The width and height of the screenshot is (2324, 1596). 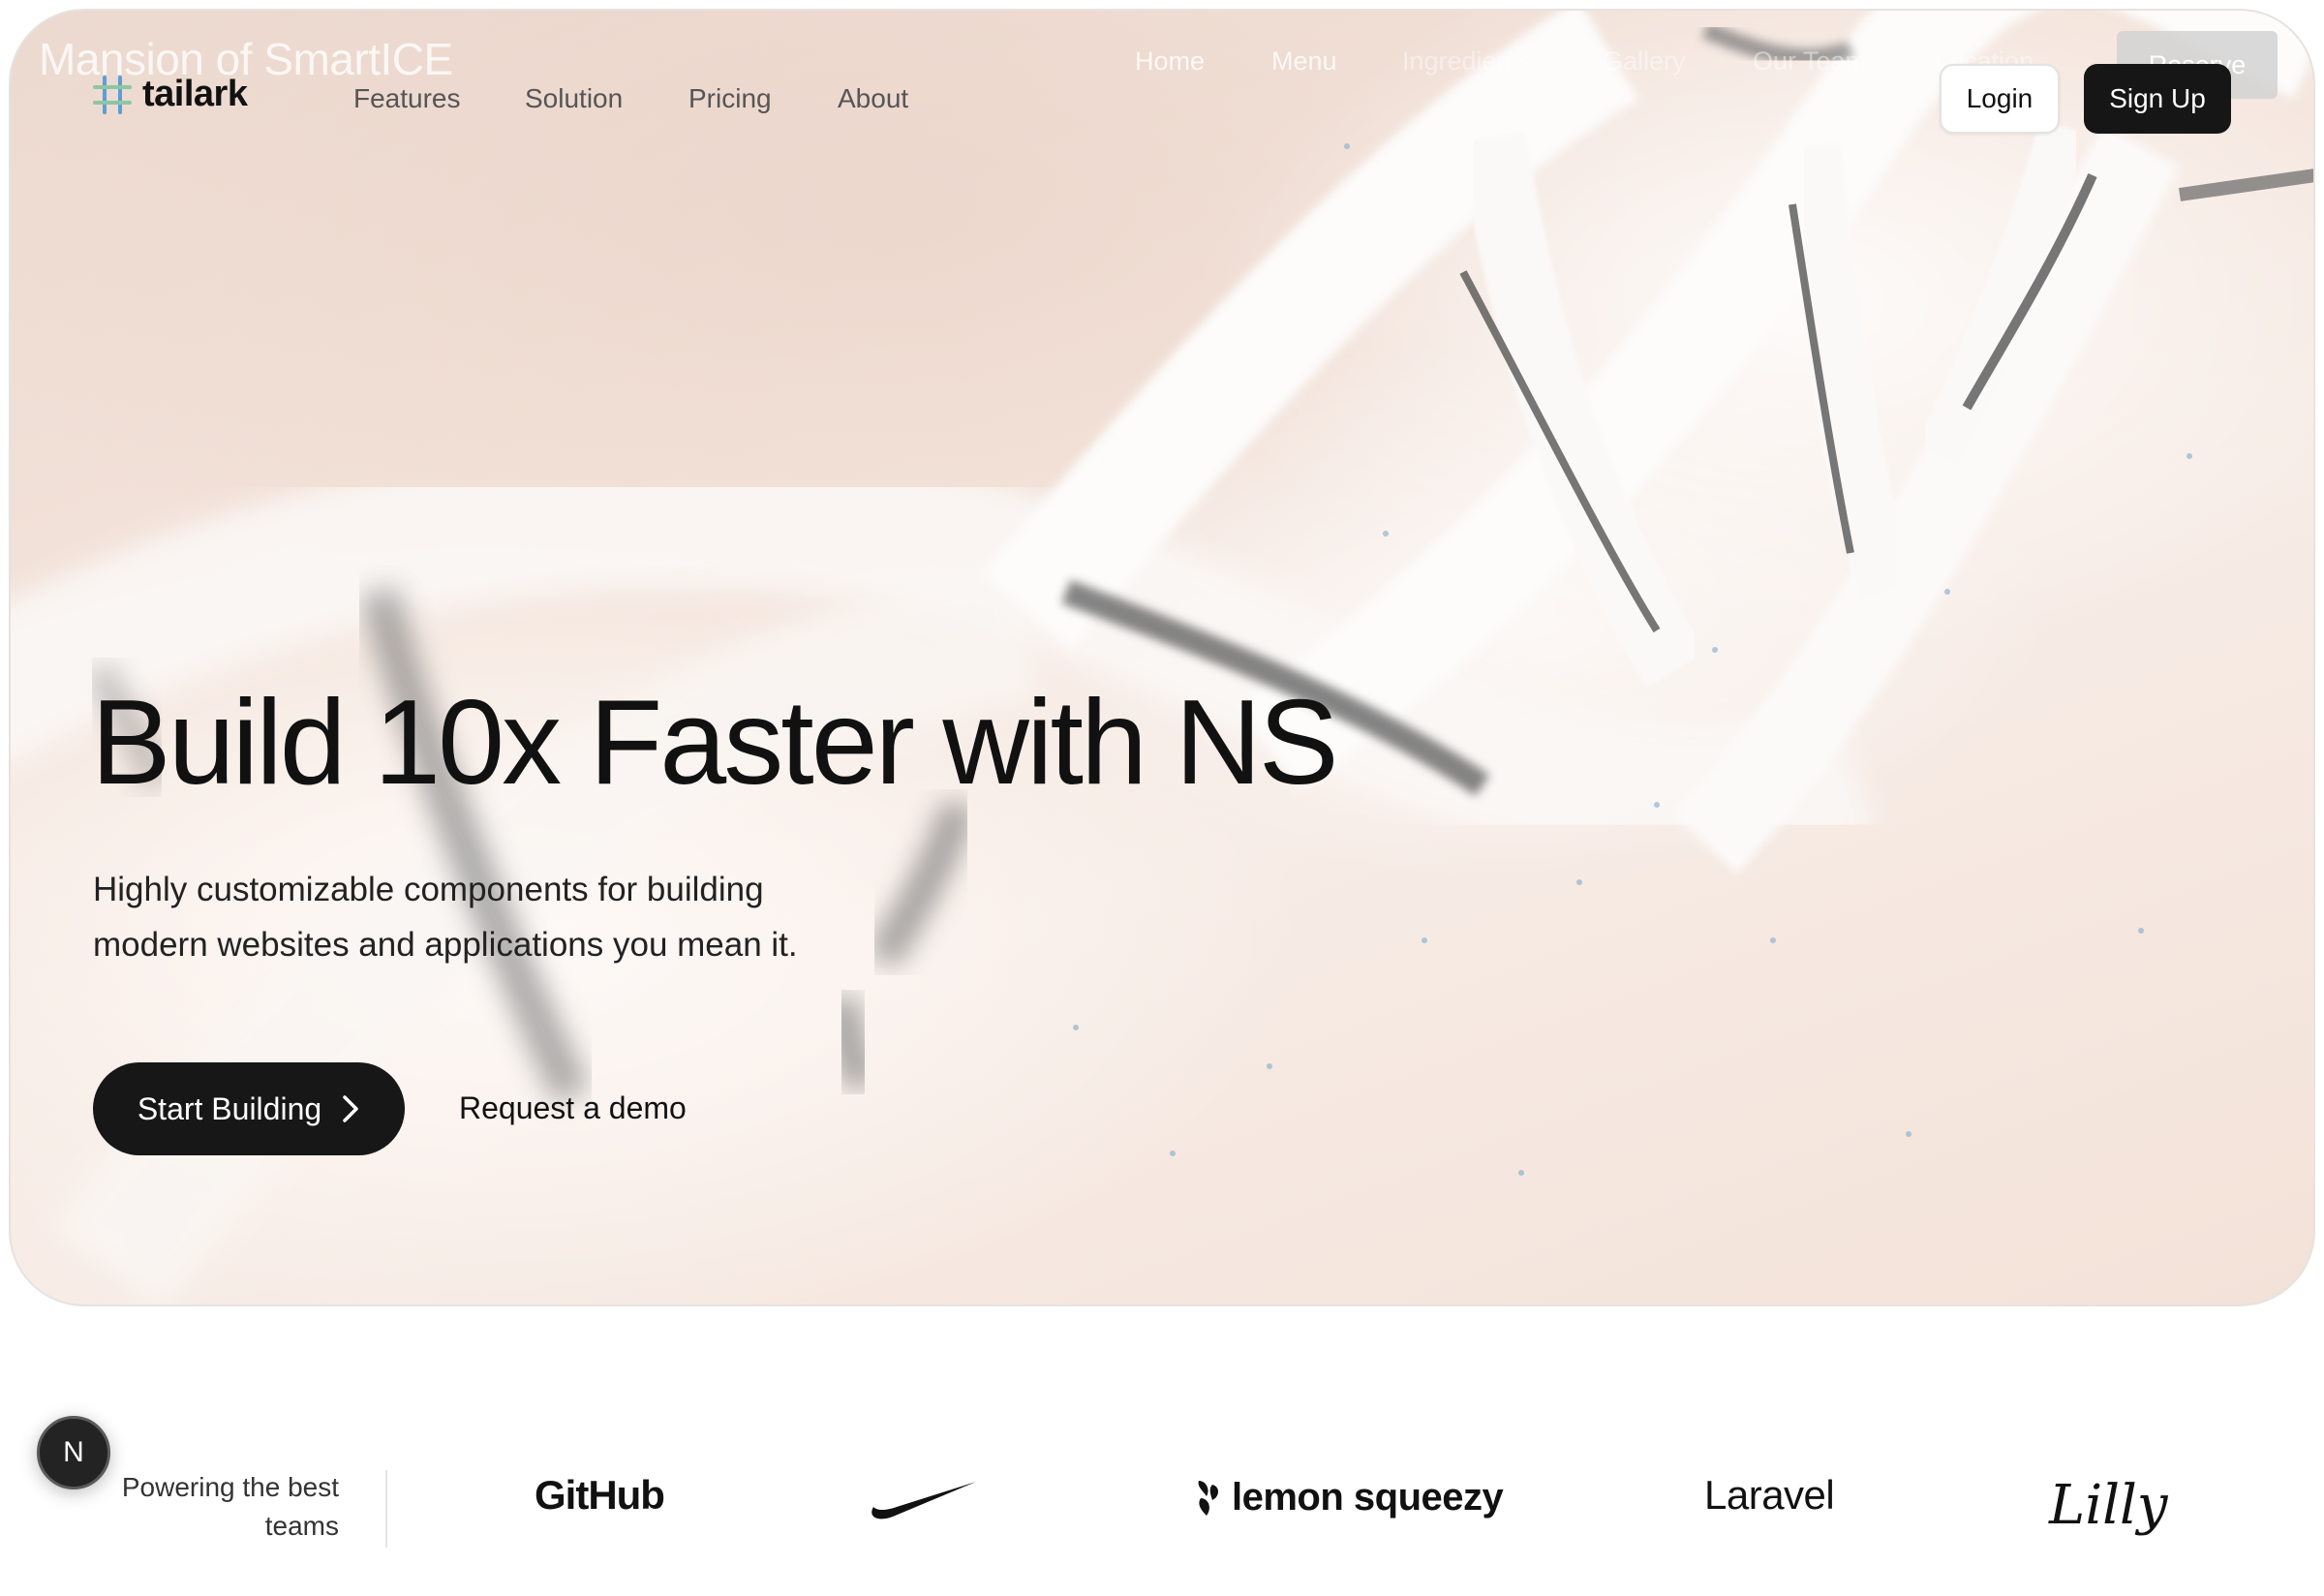 What do you see at coordinates (113, 94) in the screenshot?
I see `hash-logo-icon` at bounding box center [113, 94].